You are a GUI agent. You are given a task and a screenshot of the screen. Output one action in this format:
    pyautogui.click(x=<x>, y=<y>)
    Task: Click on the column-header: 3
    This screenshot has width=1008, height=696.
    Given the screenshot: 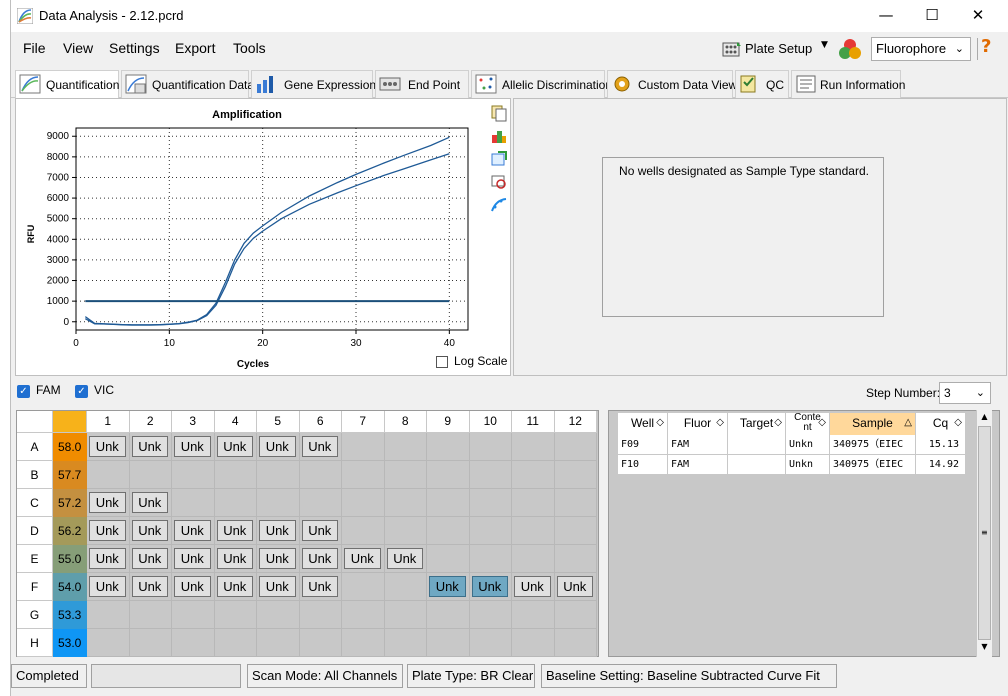 What is the action you would take?
    pyautogui.click(x=193, y=422)
    